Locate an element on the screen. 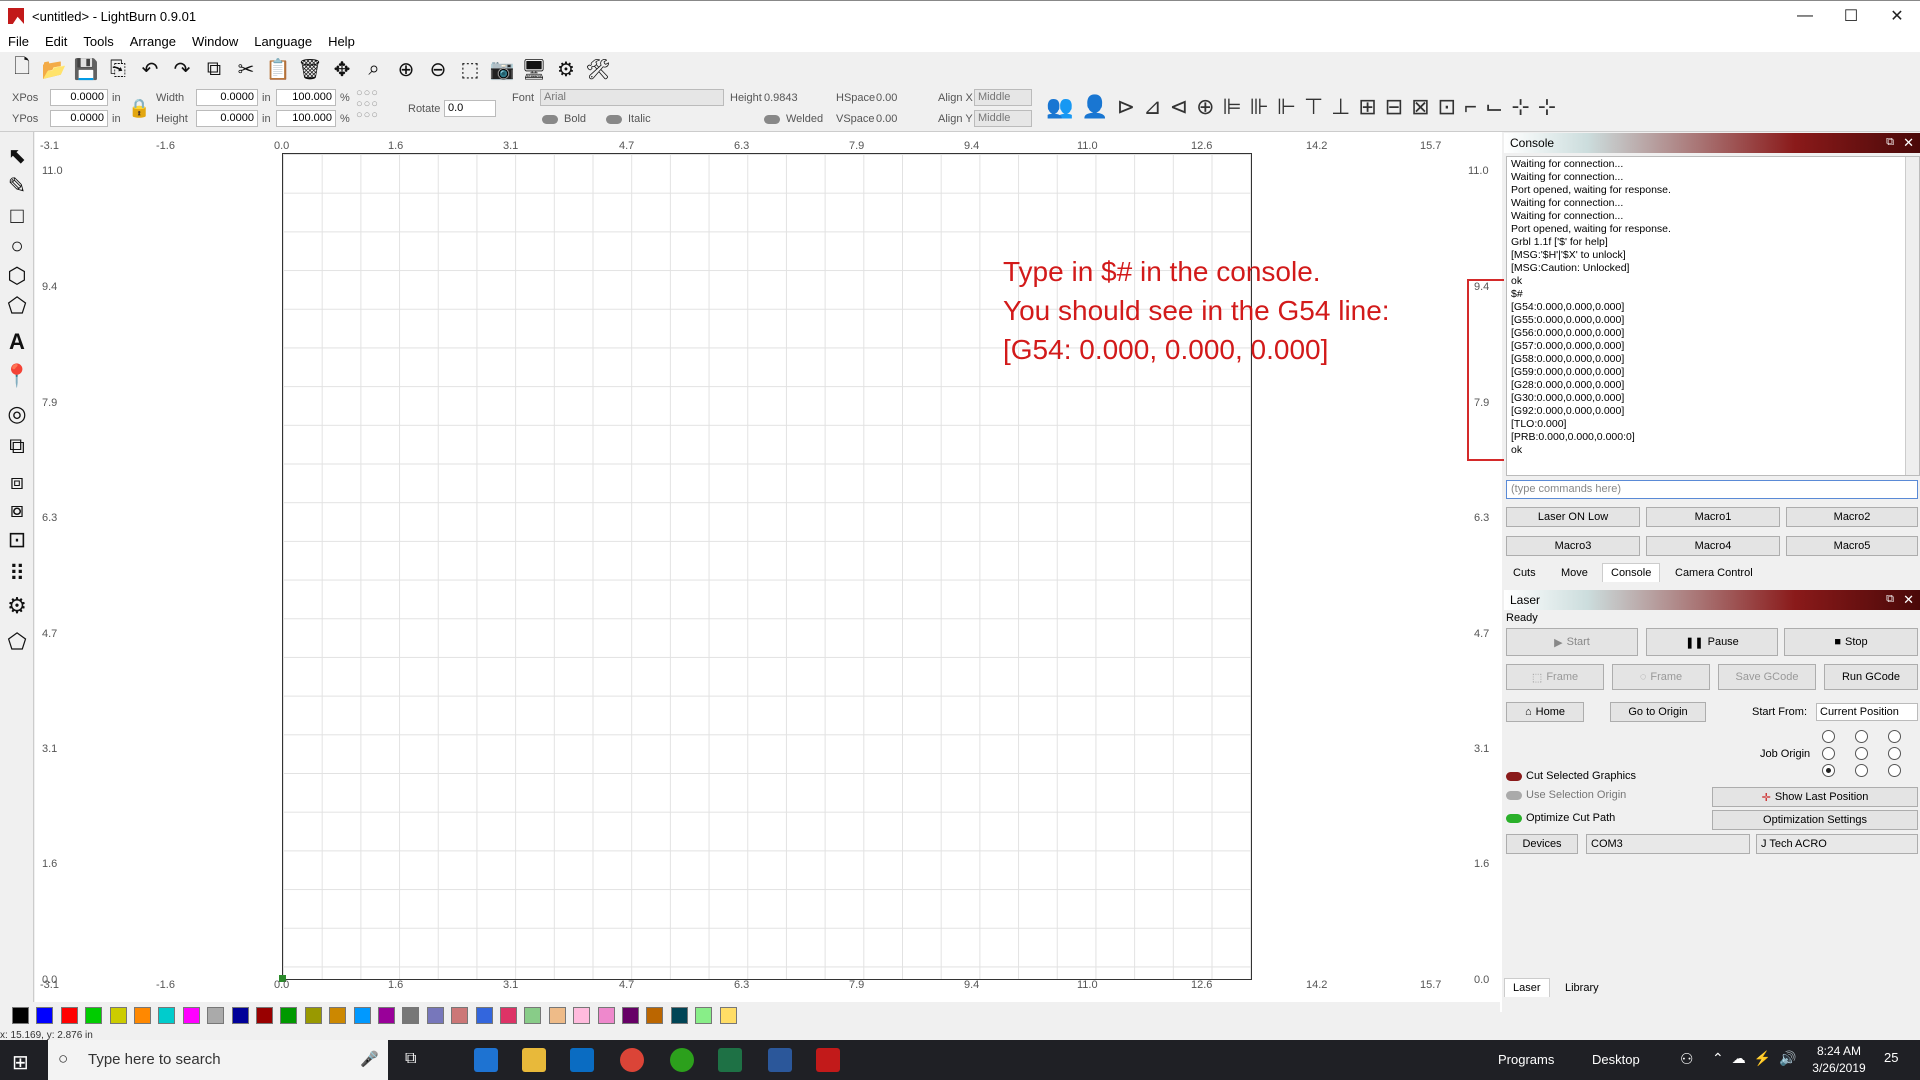 This screenshot has height=1080, width=1920. open-file-icon: 📂 is located at coordinates (54, 69).